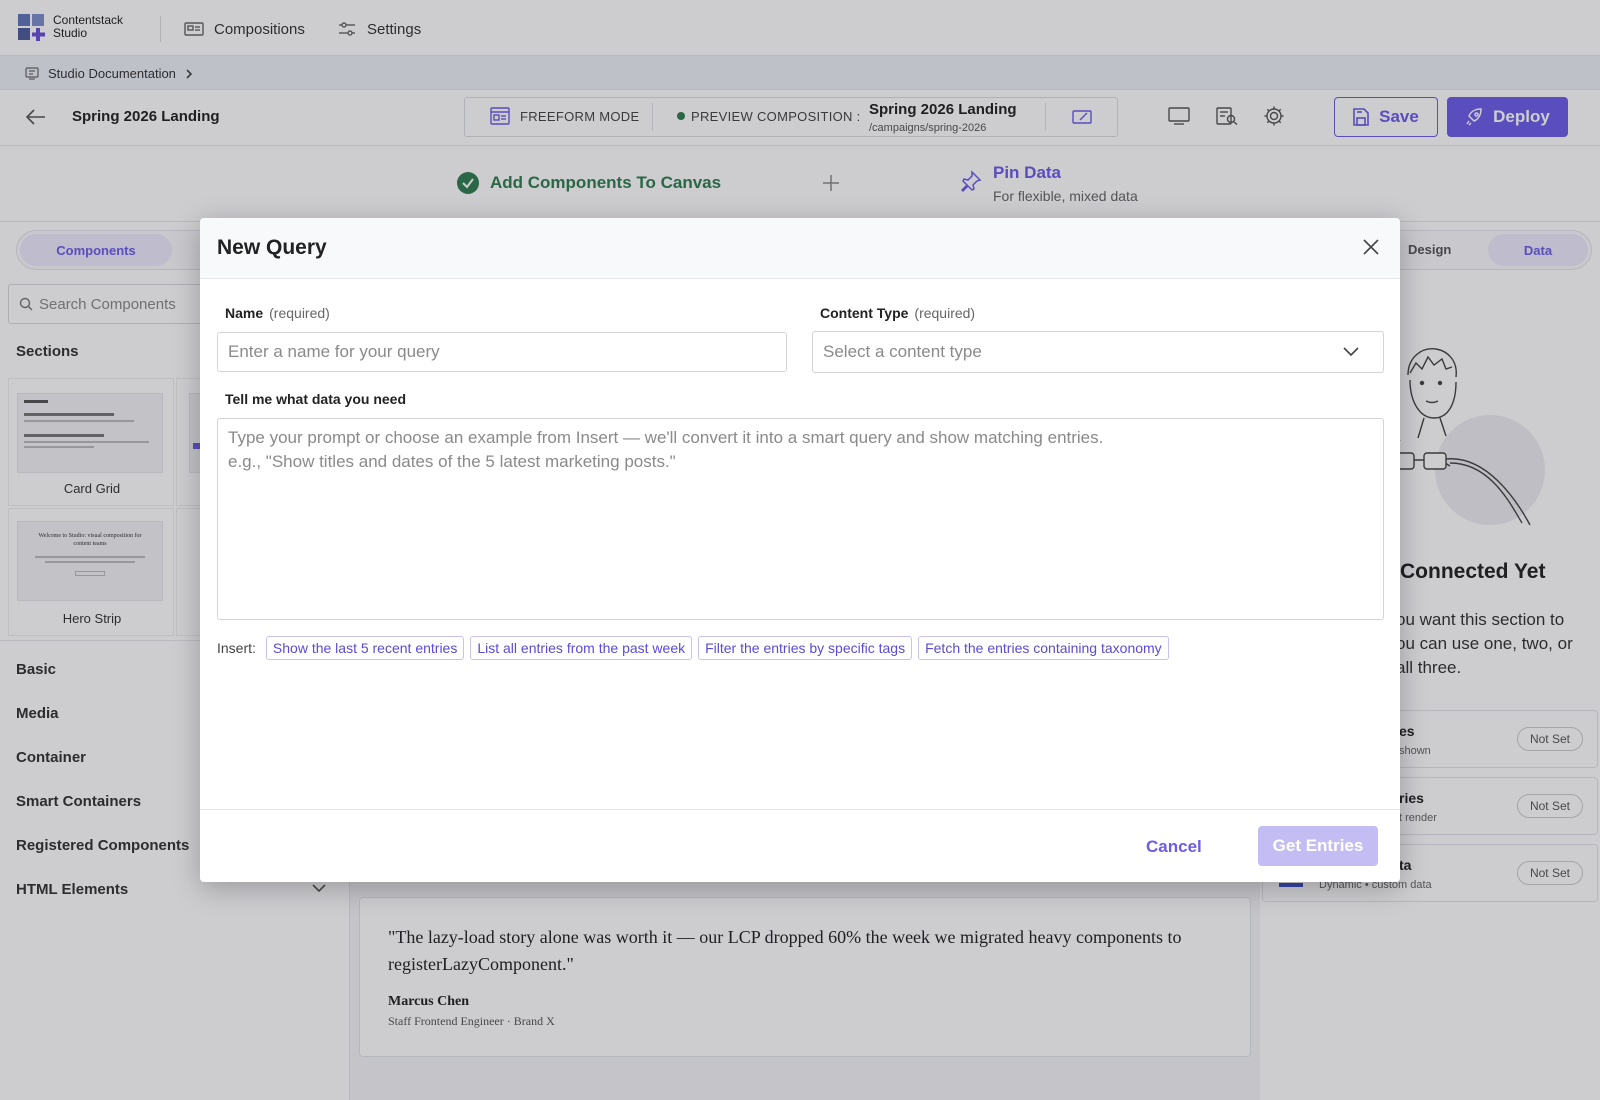 The image size is (1600, 1100). I want to click on get-entries-button: Get Entries, so click(1318, 846).